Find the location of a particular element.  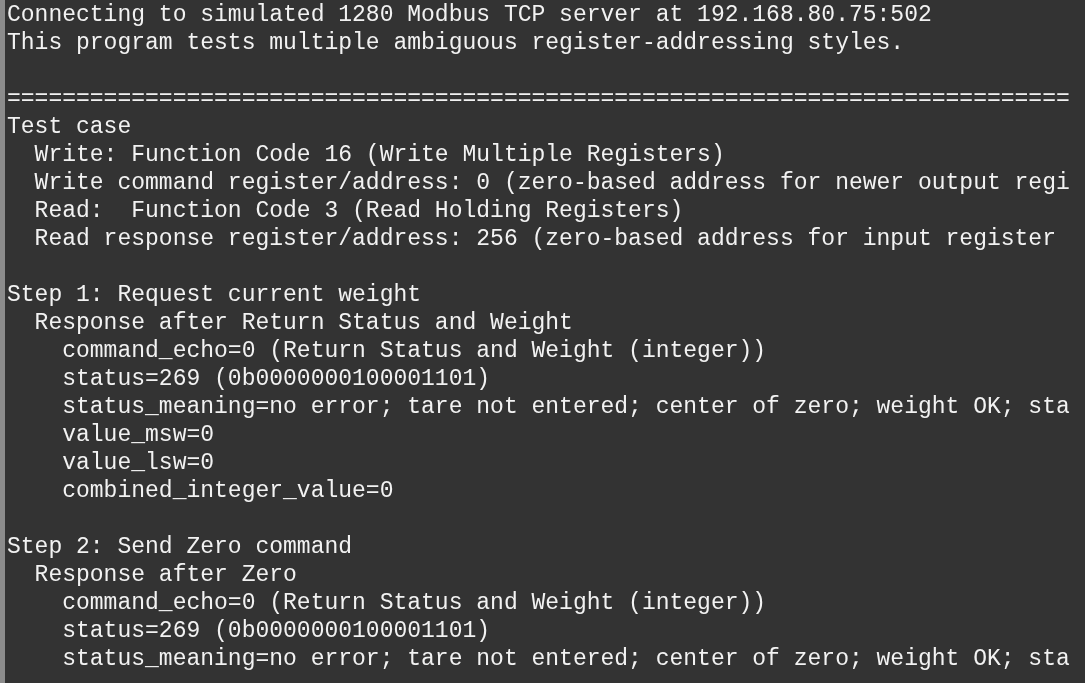

output-line: Read response register/address: 256 (zero-based address for input register is located at coordinates (544, 239).